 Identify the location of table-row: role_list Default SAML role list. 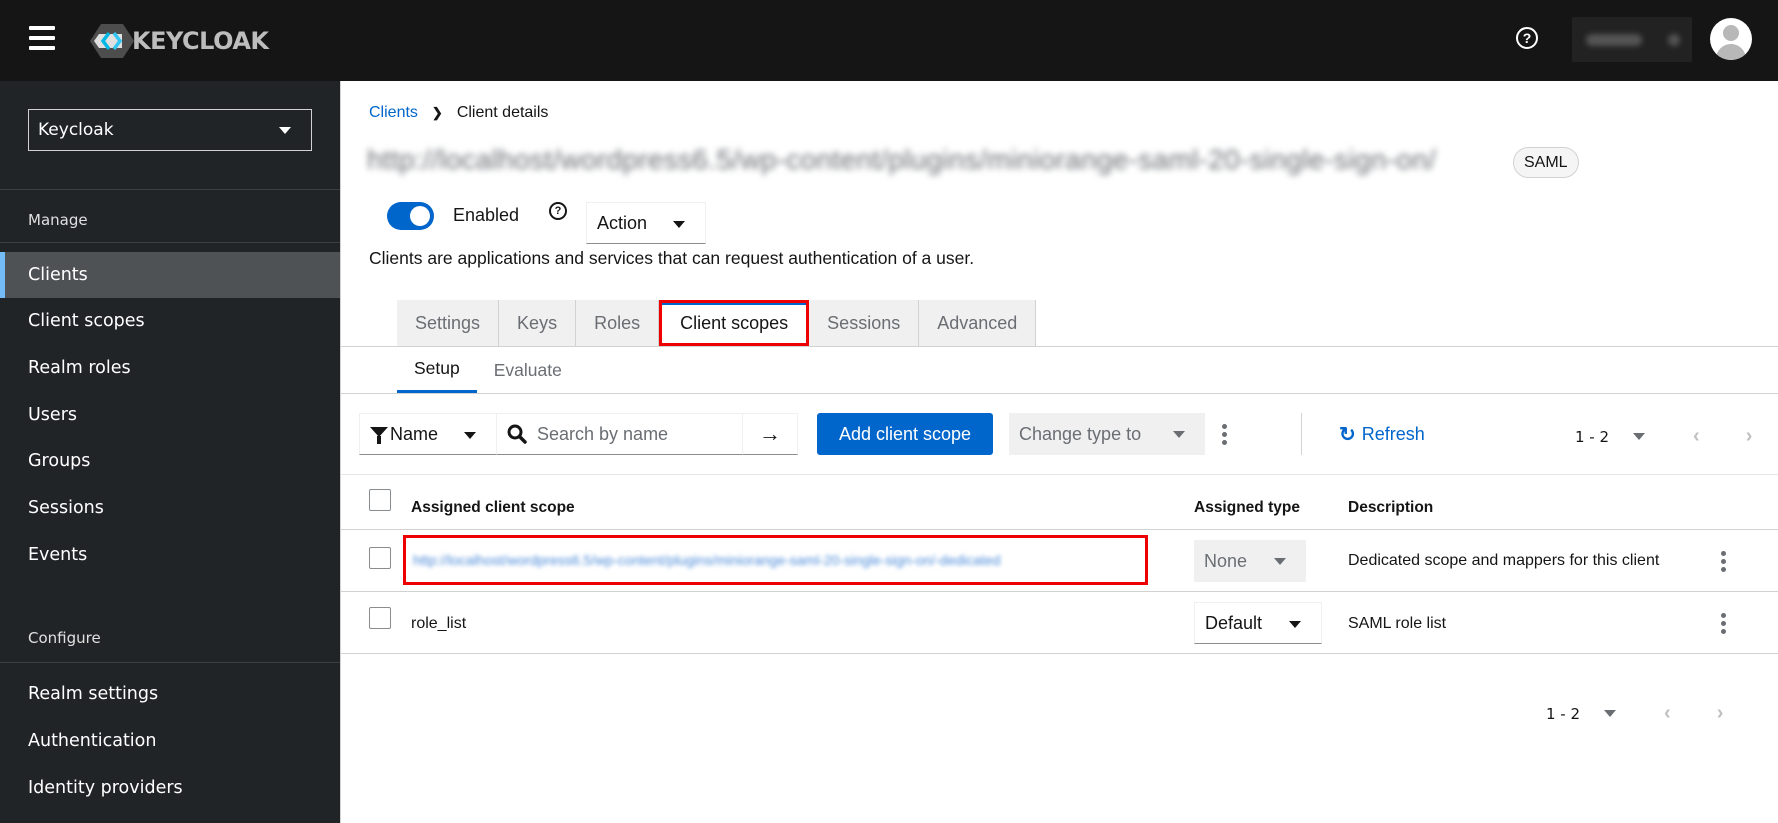
(1059, 623).